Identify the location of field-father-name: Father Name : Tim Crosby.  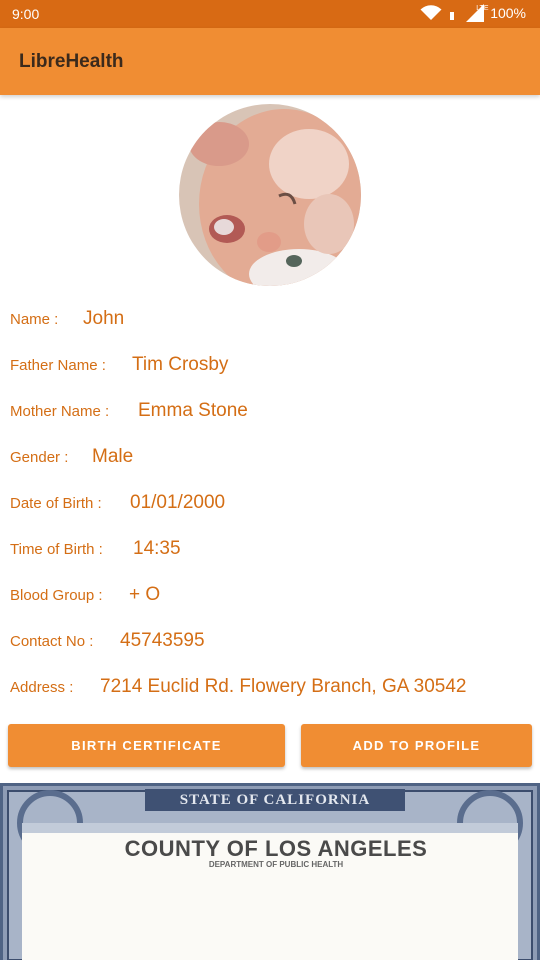
(119, 365).